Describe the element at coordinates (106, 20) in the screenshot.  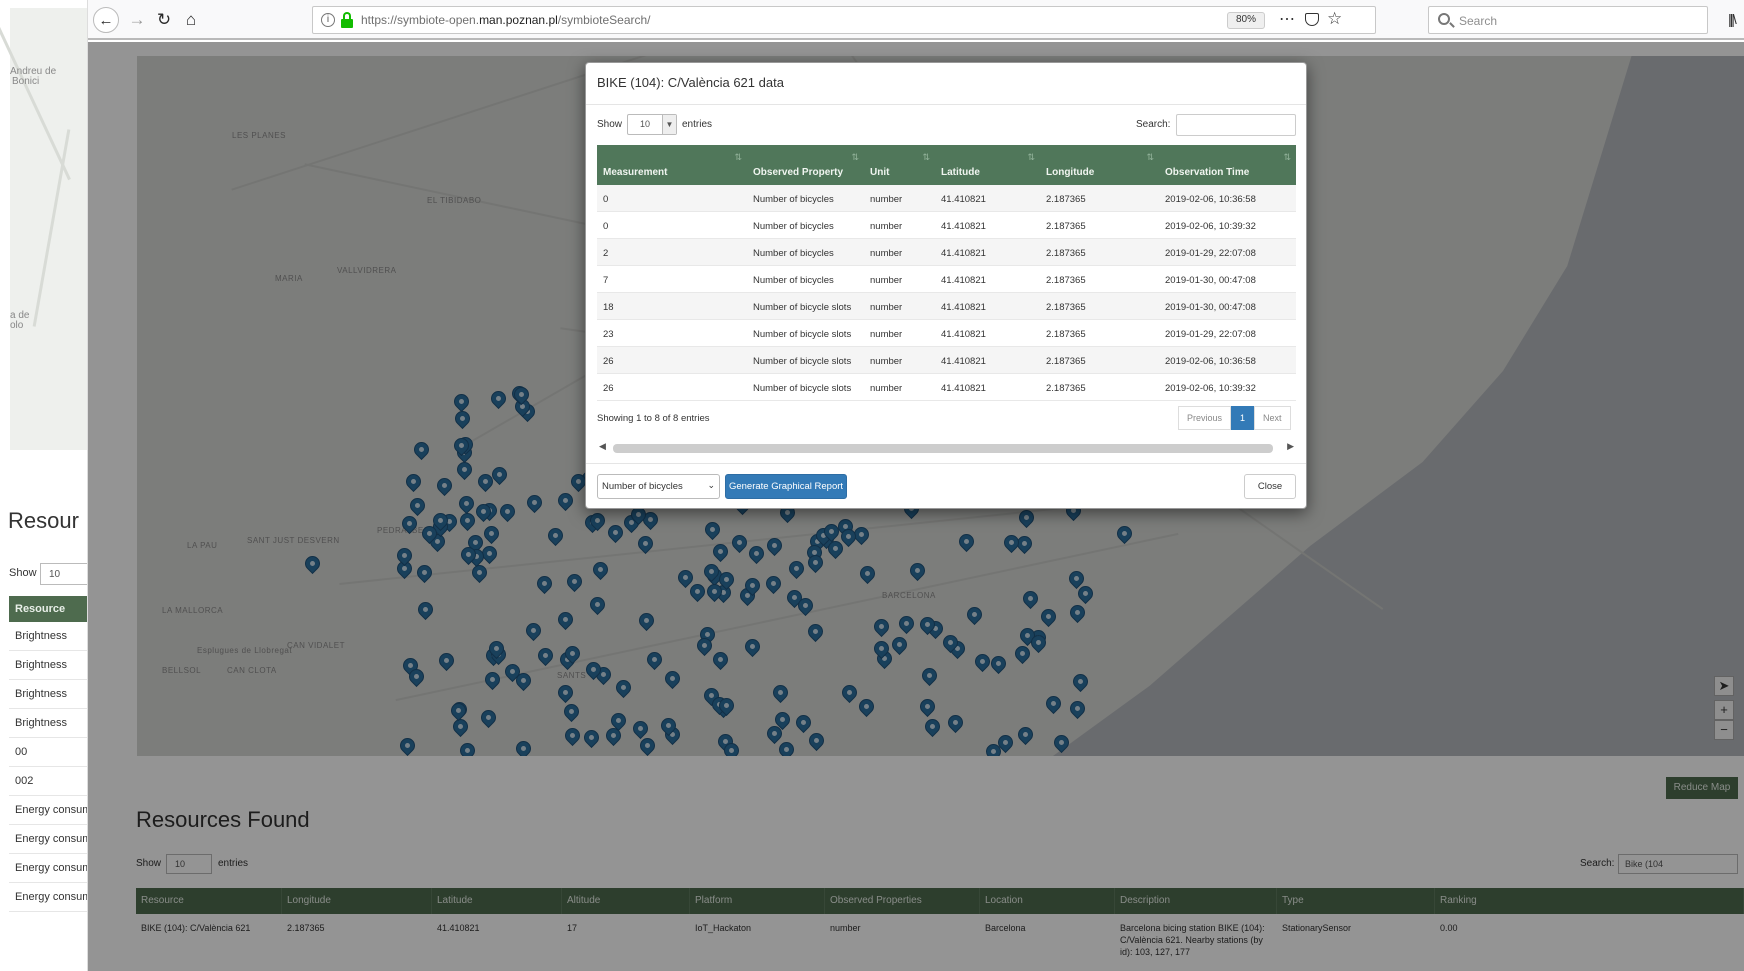
I see `back-arrow-icon: ←` at that location.